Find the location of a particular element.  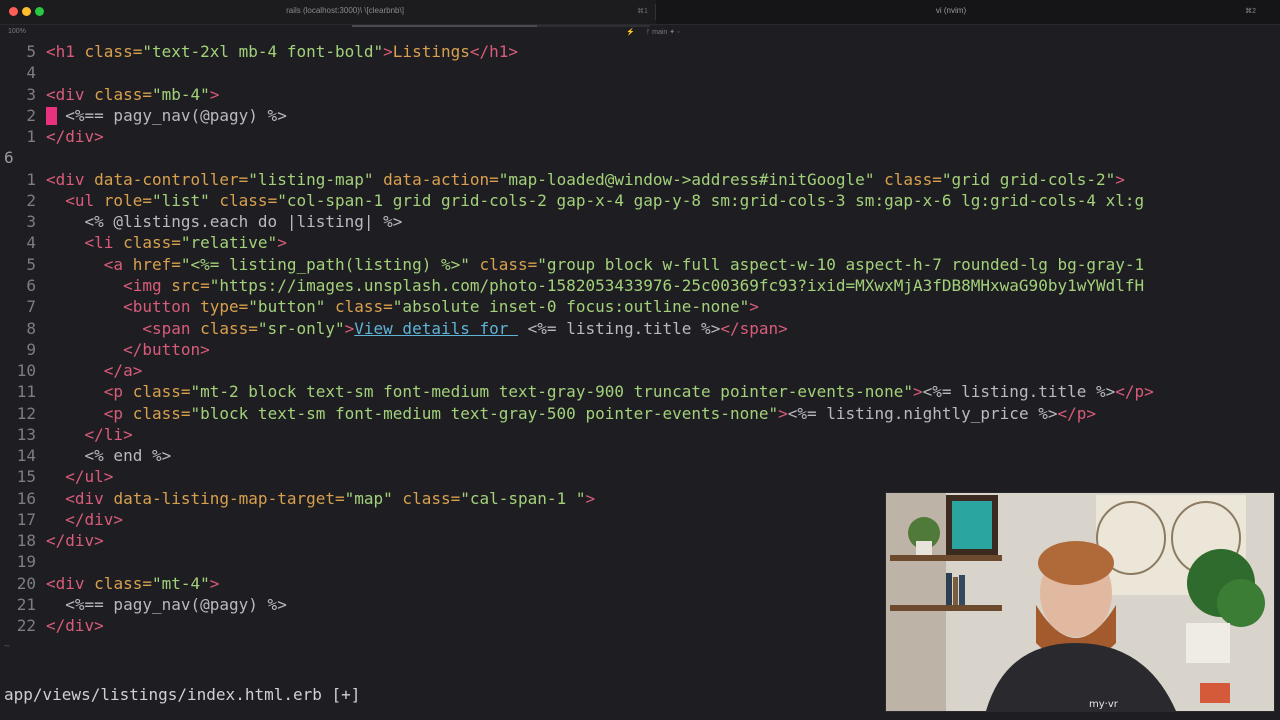

code-token: <ul is located at coordinates (75, 200).